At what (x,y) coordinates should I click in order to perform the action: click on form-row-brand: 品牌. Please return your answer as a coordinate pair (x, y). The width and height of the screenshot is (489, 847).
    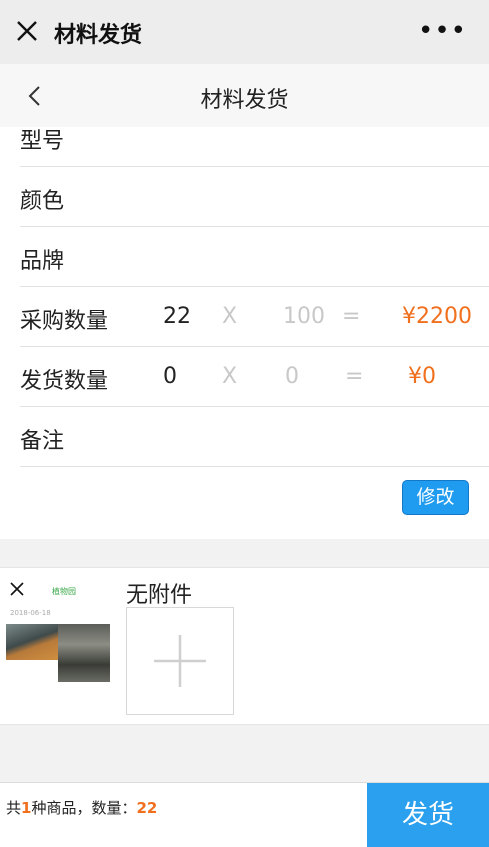
    Looking at the image, I should click on (254, 257).